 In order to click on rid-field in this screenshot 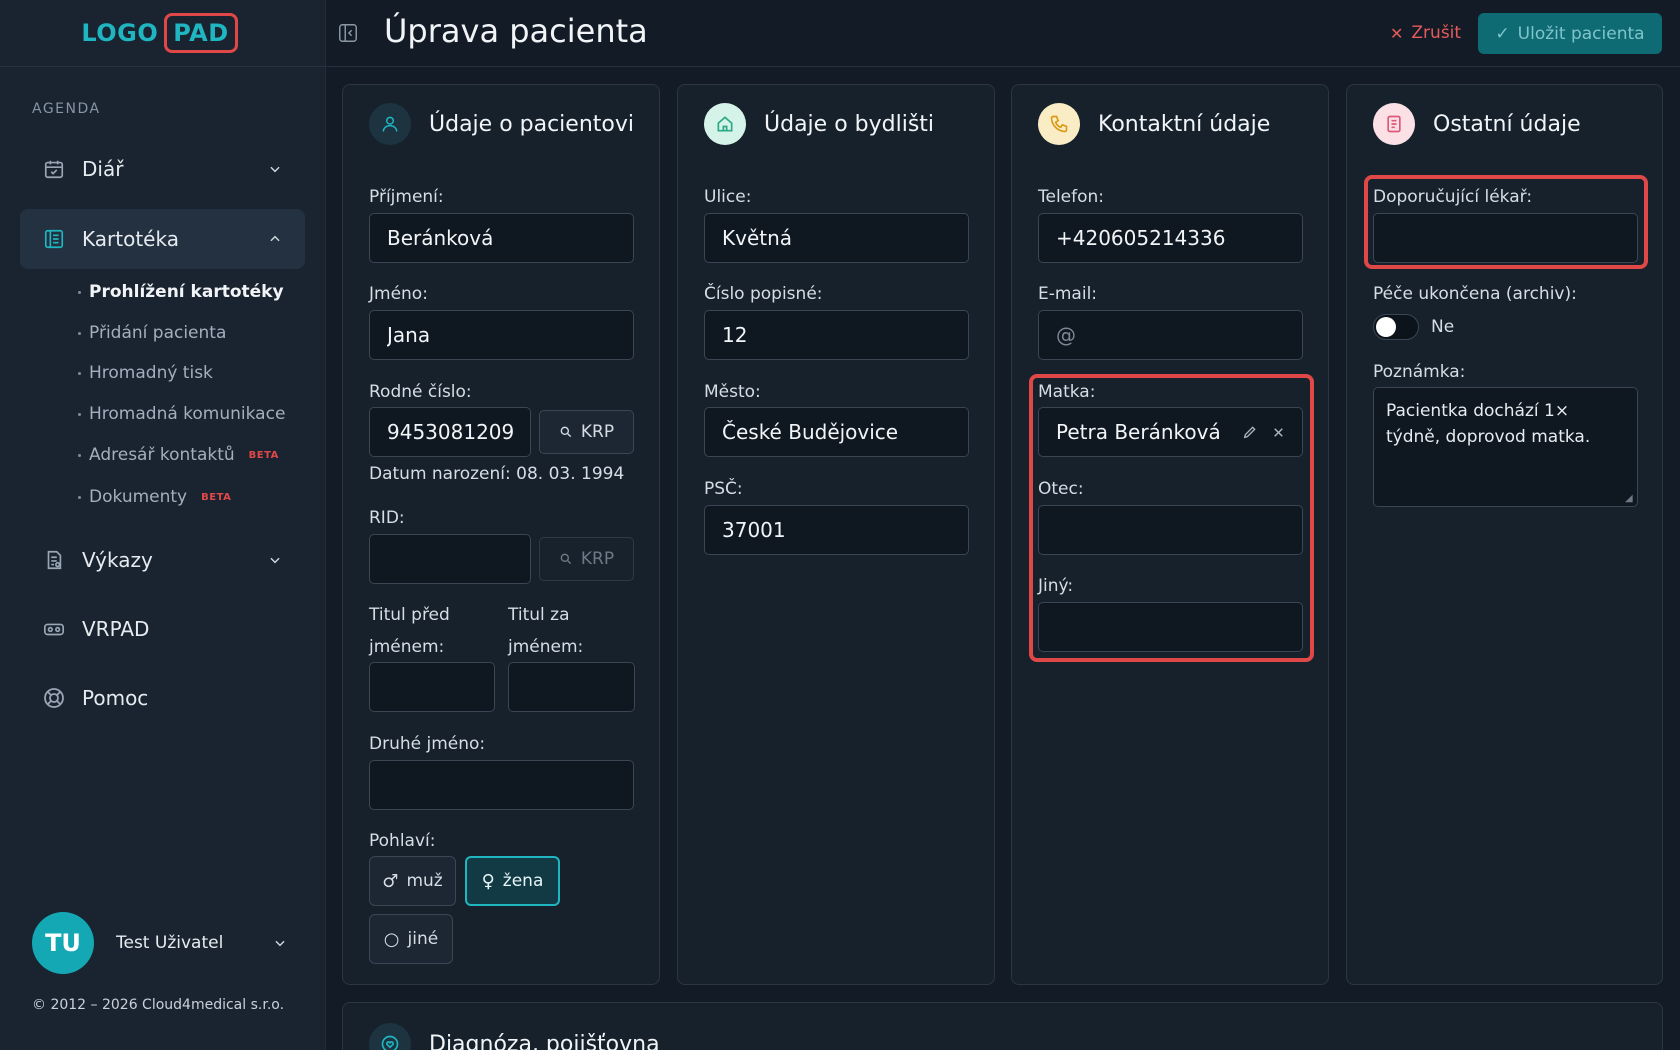, I will do `click(450, 559)`.